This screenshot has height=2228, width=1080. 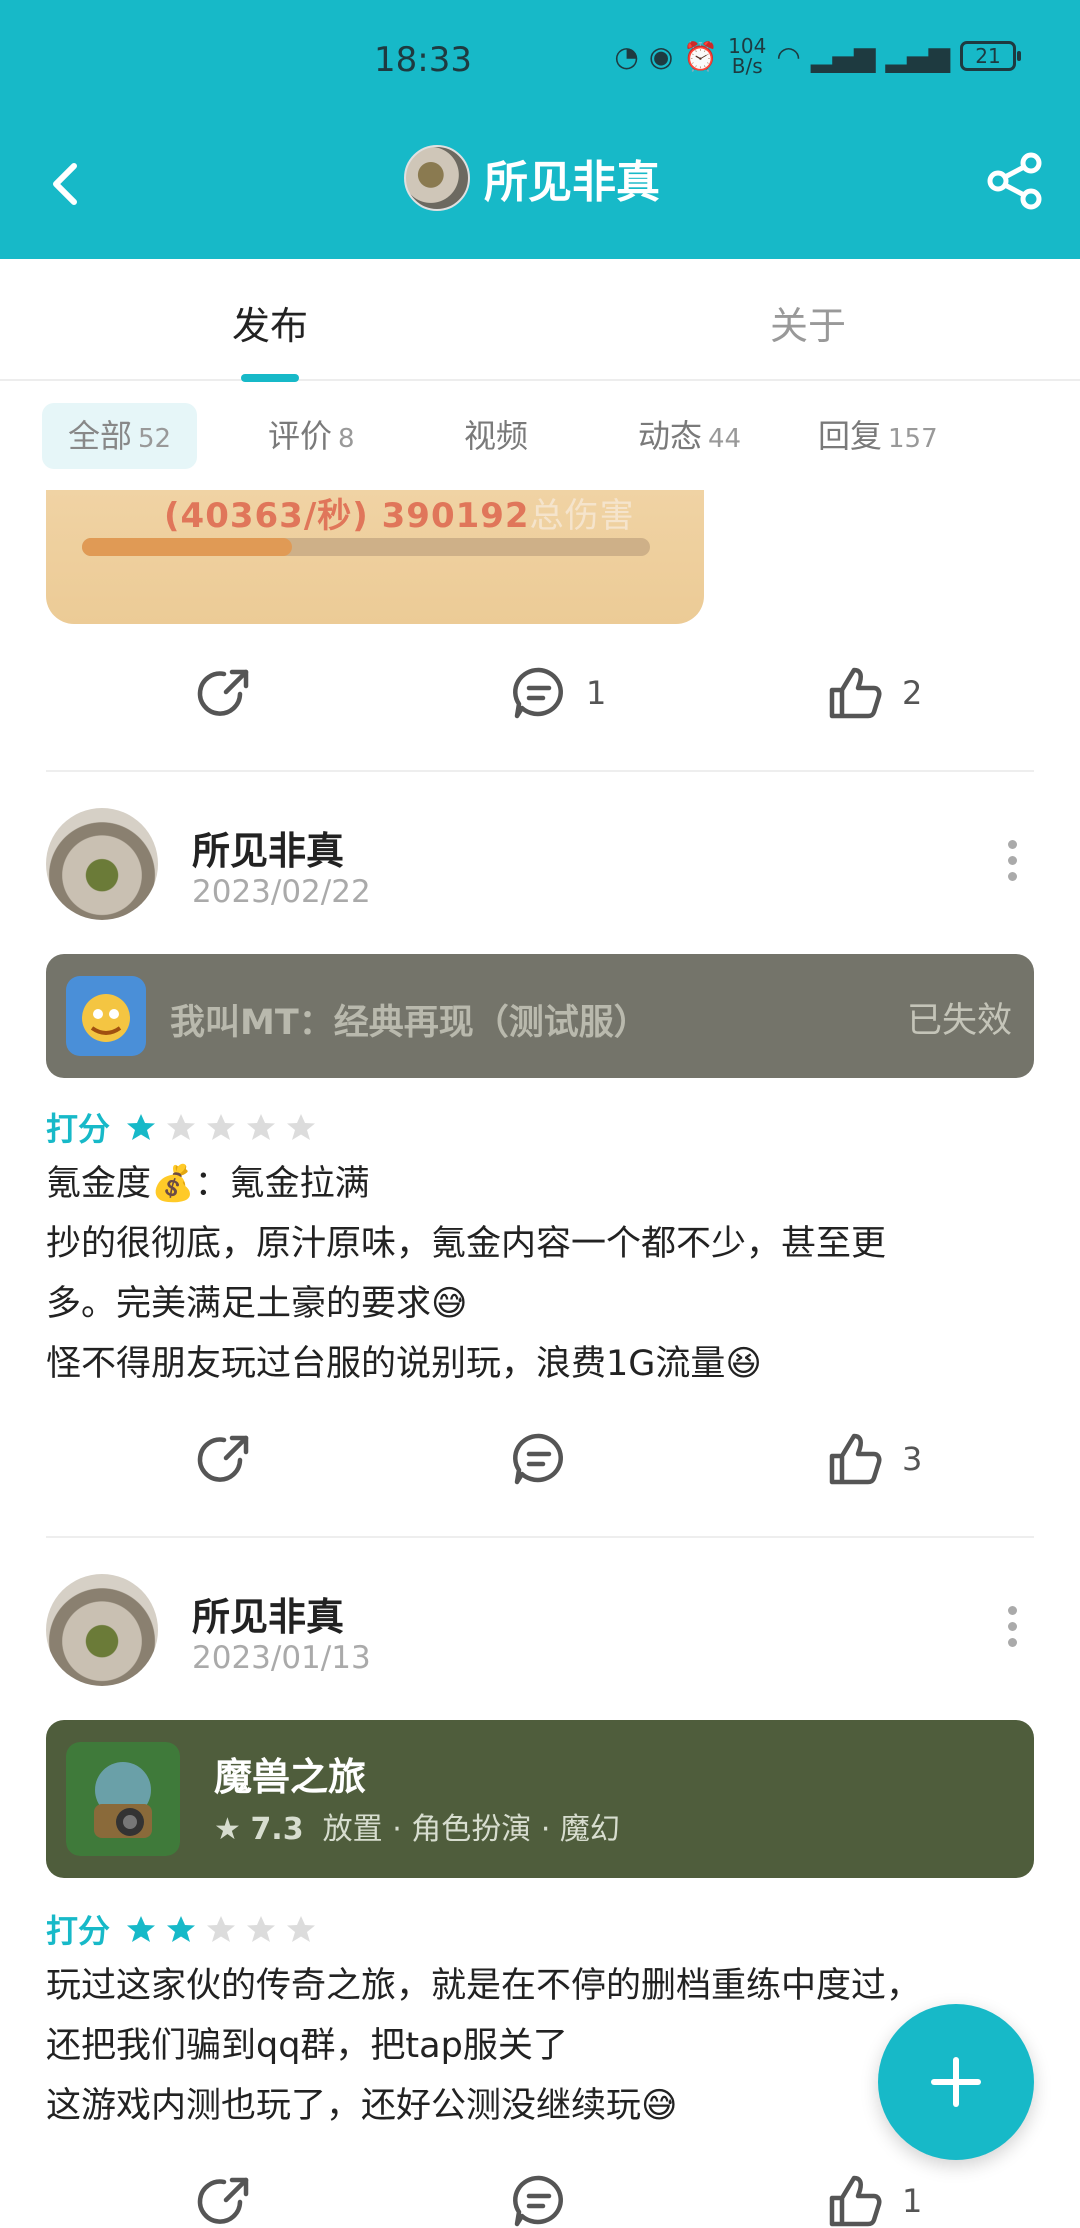 I want to click on filter-videos: 视频, so click(x=499, y=436).